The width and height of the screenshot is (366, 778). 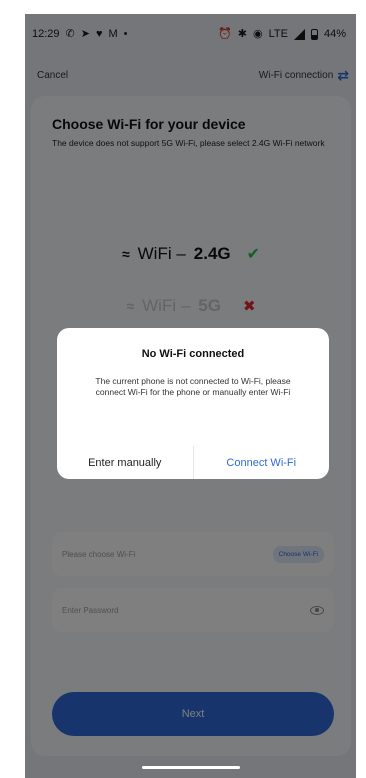 I want to click on enter-manually-button: Enter manually, so click(x=125, y=462).